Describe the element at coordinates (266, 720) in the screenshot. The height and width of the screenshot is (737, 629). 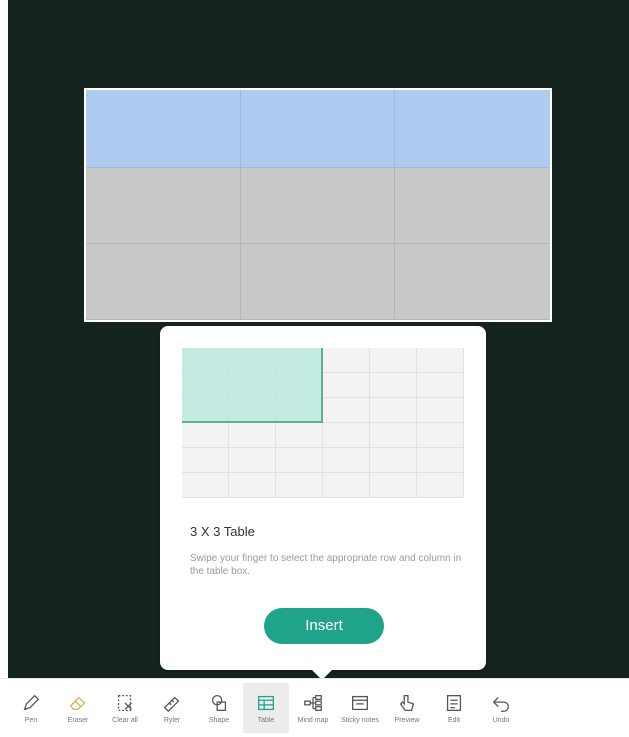
I see `tool-label: Table` at that location.